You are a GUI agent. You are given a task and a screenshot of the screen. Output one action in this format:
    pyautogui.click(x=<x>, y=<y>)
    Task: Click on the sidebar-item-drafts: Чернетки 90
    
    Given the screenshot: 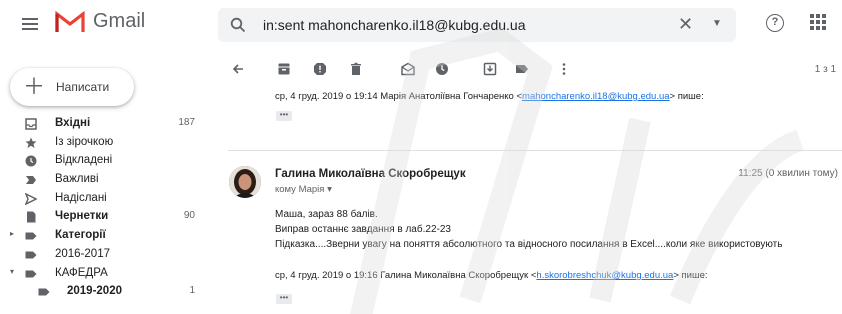 What is the action you would take?
    pyautogui.click(x=105, y=217)
    